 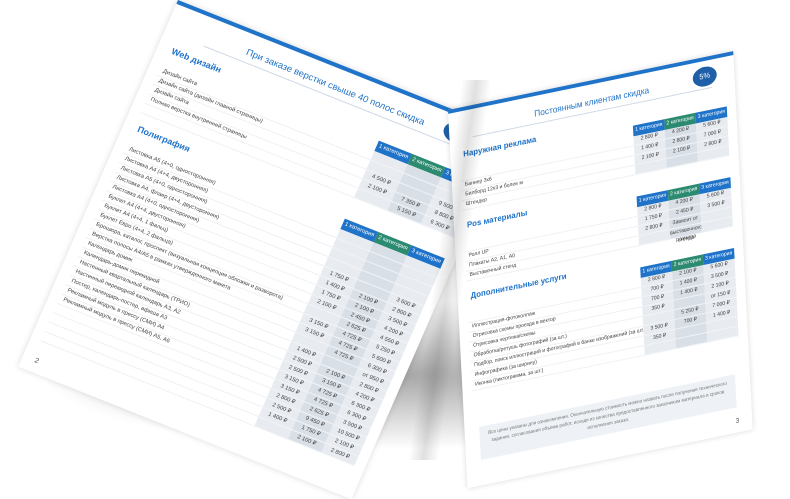 What do you see at coordinates (737, 421) in the screenshot?
I see `right-page-number: 3` at bounding box center [737, 421].